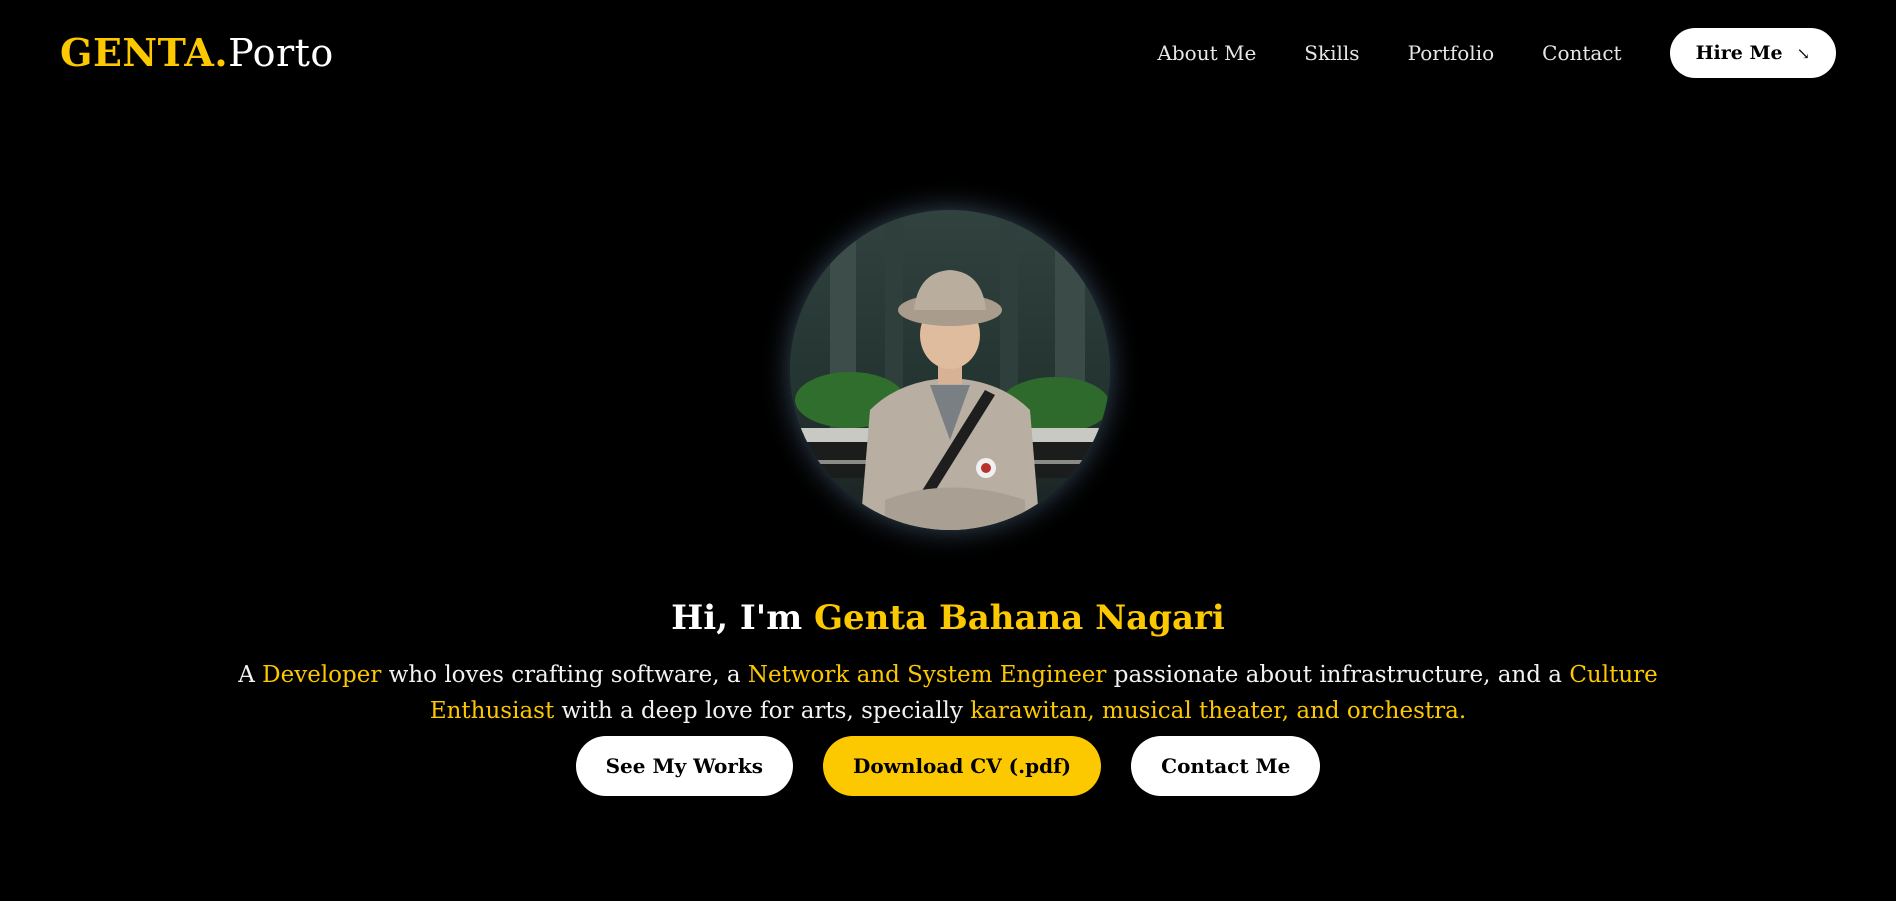  I want to click on bio-text-2: who loves crafting software, a, so click(564, 675).